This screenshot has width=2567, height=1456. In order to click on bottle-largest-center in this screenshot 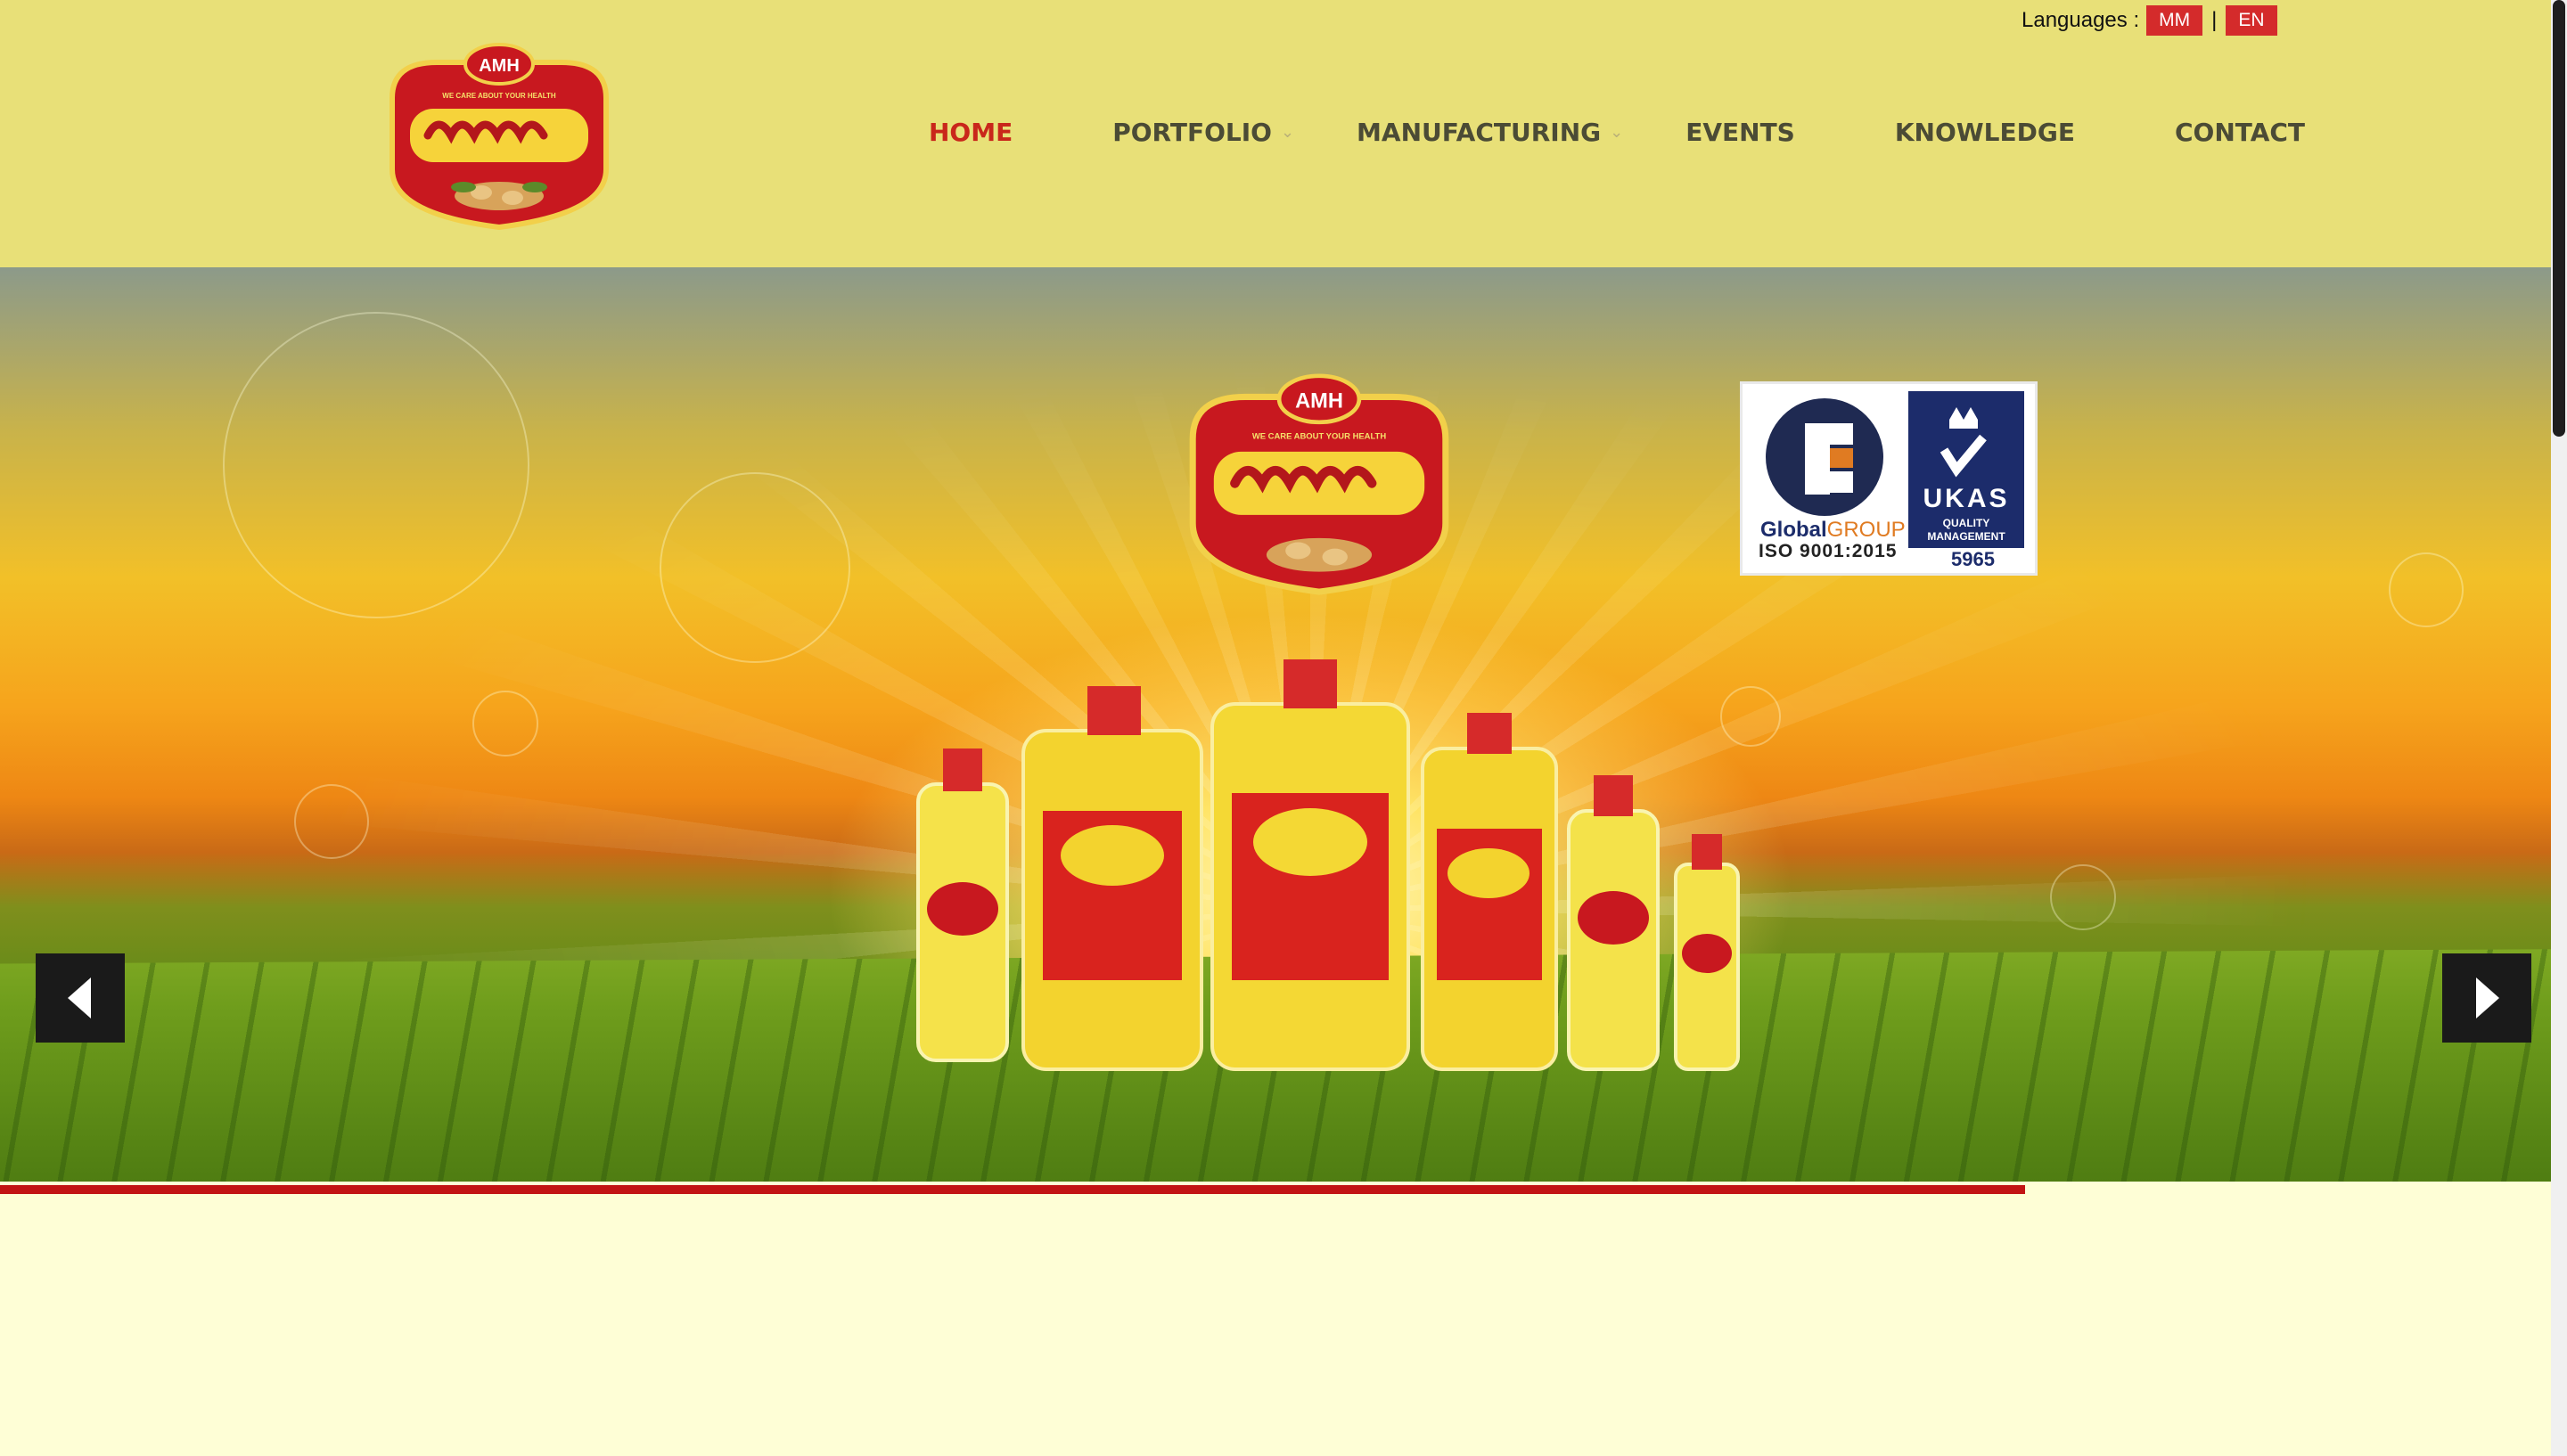, I will do `click(1310, 865)`.